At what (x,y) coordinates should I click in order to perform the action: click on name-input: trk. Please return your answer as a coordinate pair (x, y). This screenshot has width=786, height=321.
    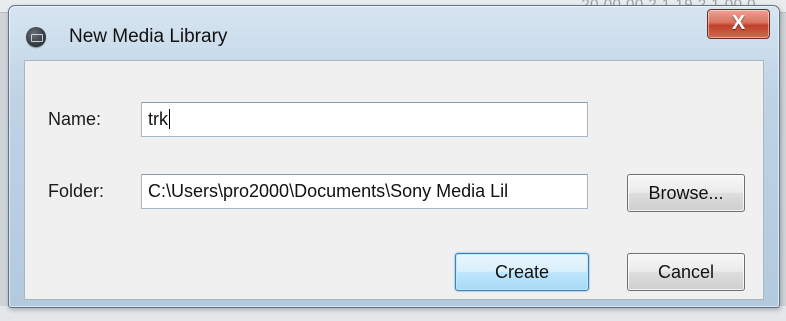
    Looking at the image, I should click on (364, 119).